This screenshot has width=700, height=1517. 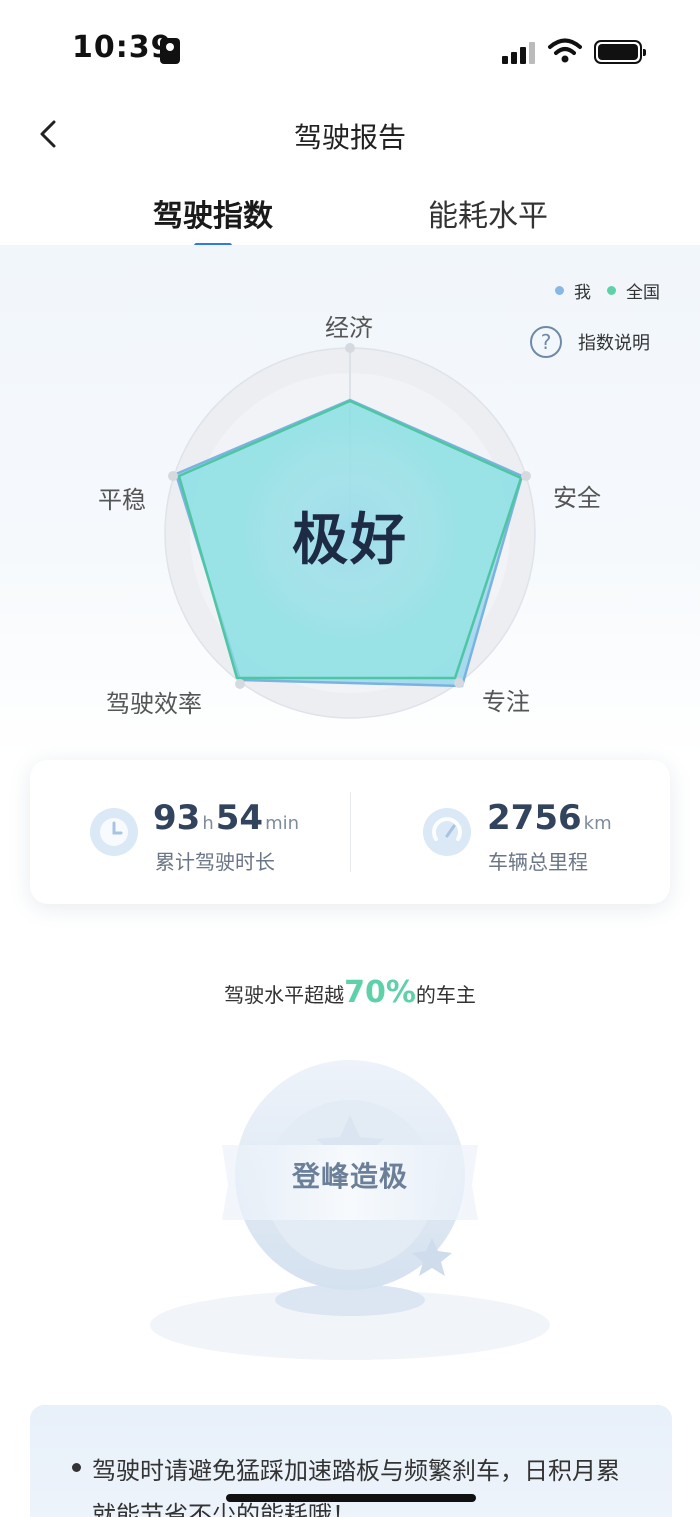 What do you see at coordinates (114, 832) in the screenshot?
I see `clock-icon` at bounding box center [114, 832].